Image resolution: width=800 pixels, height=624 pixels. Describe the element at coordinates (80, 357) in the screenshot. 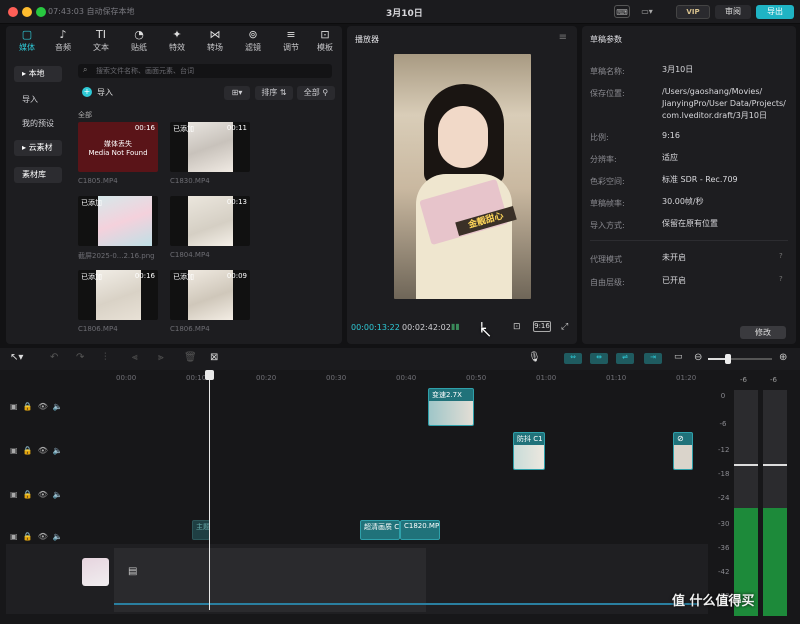

I see `redo-icon: ↷` at that location.